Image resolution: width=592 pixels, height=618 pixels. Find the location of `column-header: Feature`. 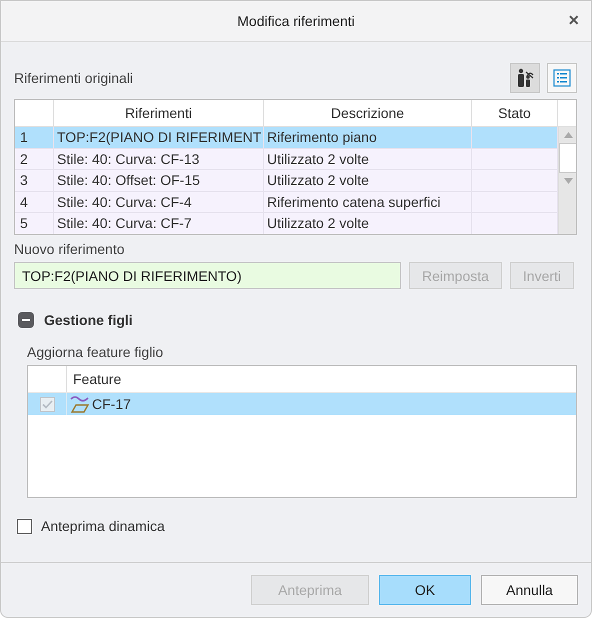

column-header: Feature is located at coordinates (97, 379).